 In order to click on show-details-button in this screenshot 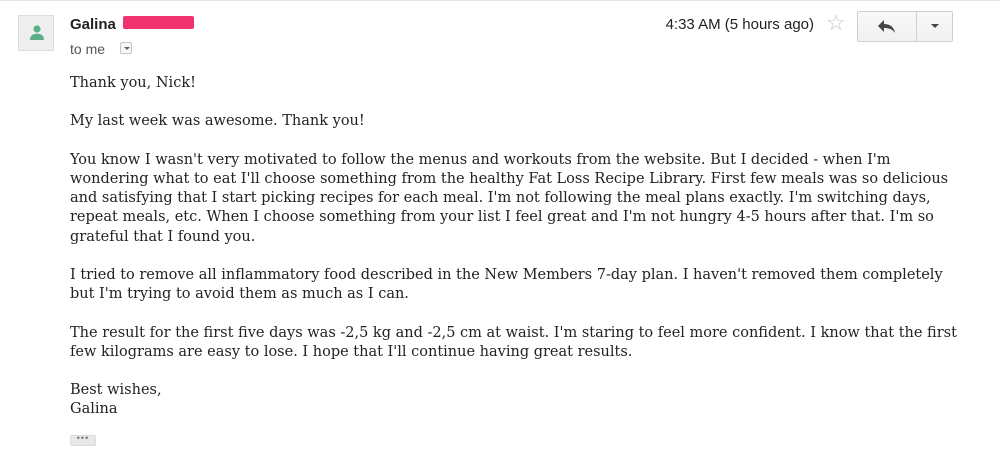, I will do `click(126, 48)`.